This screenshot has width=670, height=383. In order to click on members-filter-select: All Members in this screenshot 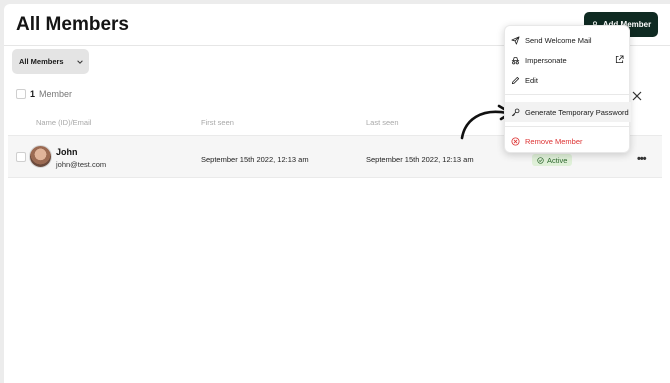, I will do `click(50, 61)`.